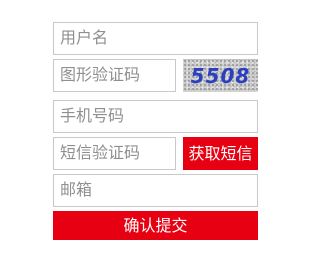 This screenshot has height=267, width=320. Describe the element at coordinates (155, 225) in the screenshot. I see `submit-button: 确认提交` at that location.